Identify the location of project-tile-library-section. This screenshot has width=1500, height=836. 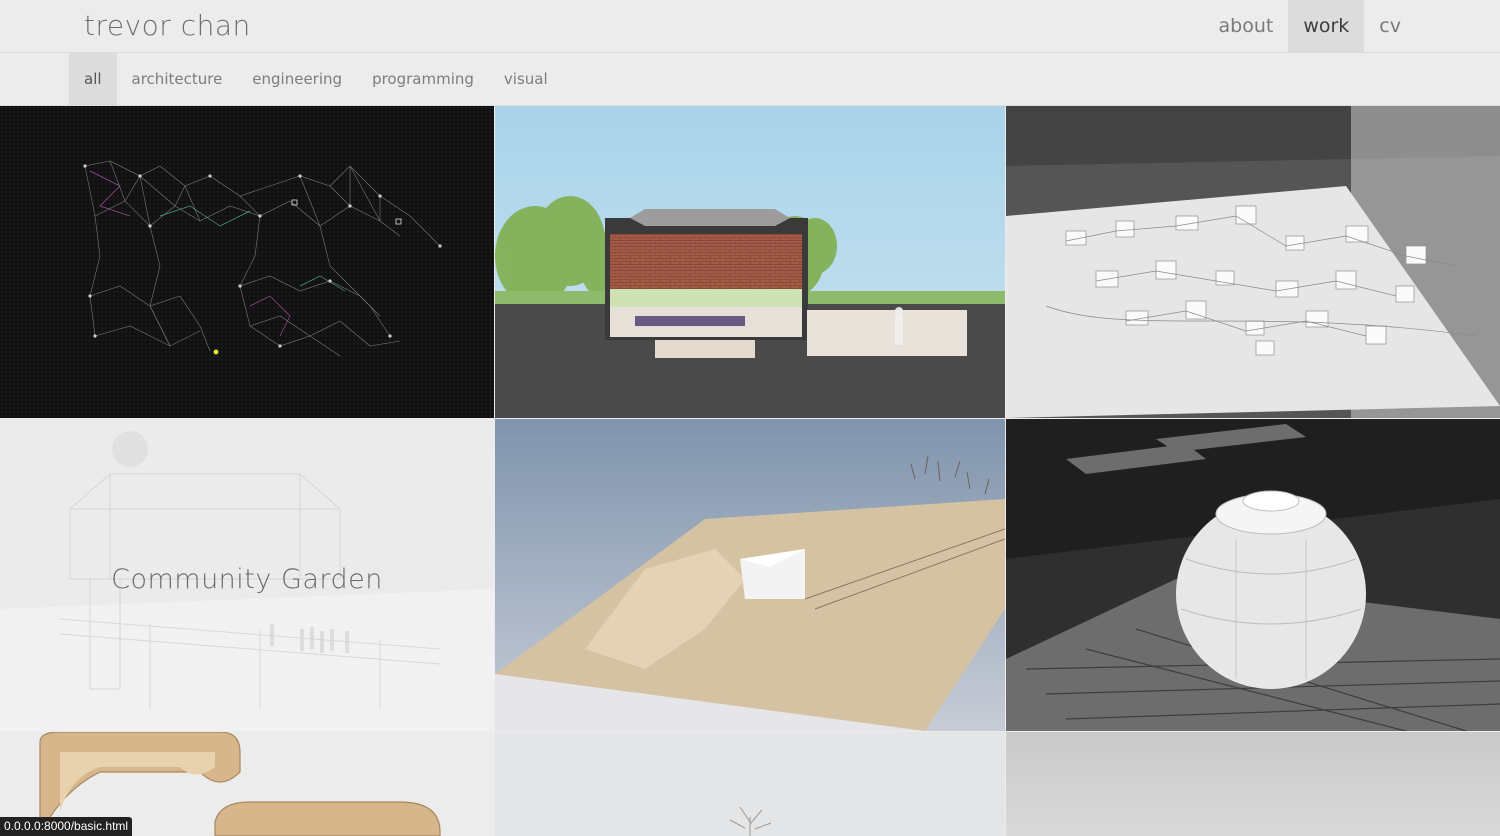
(750, 262).